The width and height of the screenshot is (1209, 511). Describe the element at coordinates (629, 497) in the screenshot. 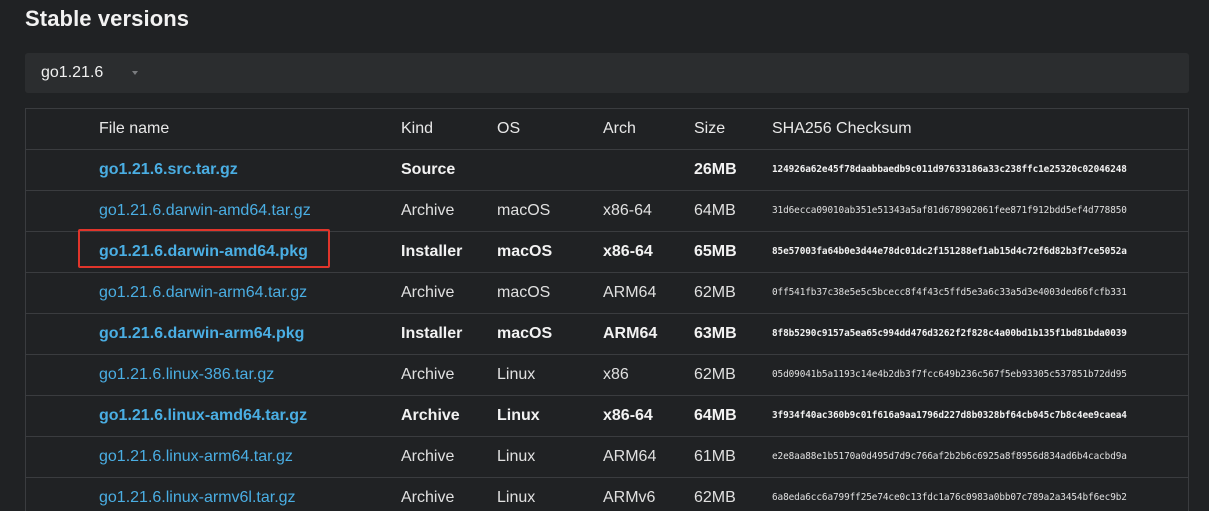

I see `arch-cell: ARMv6` at that location.